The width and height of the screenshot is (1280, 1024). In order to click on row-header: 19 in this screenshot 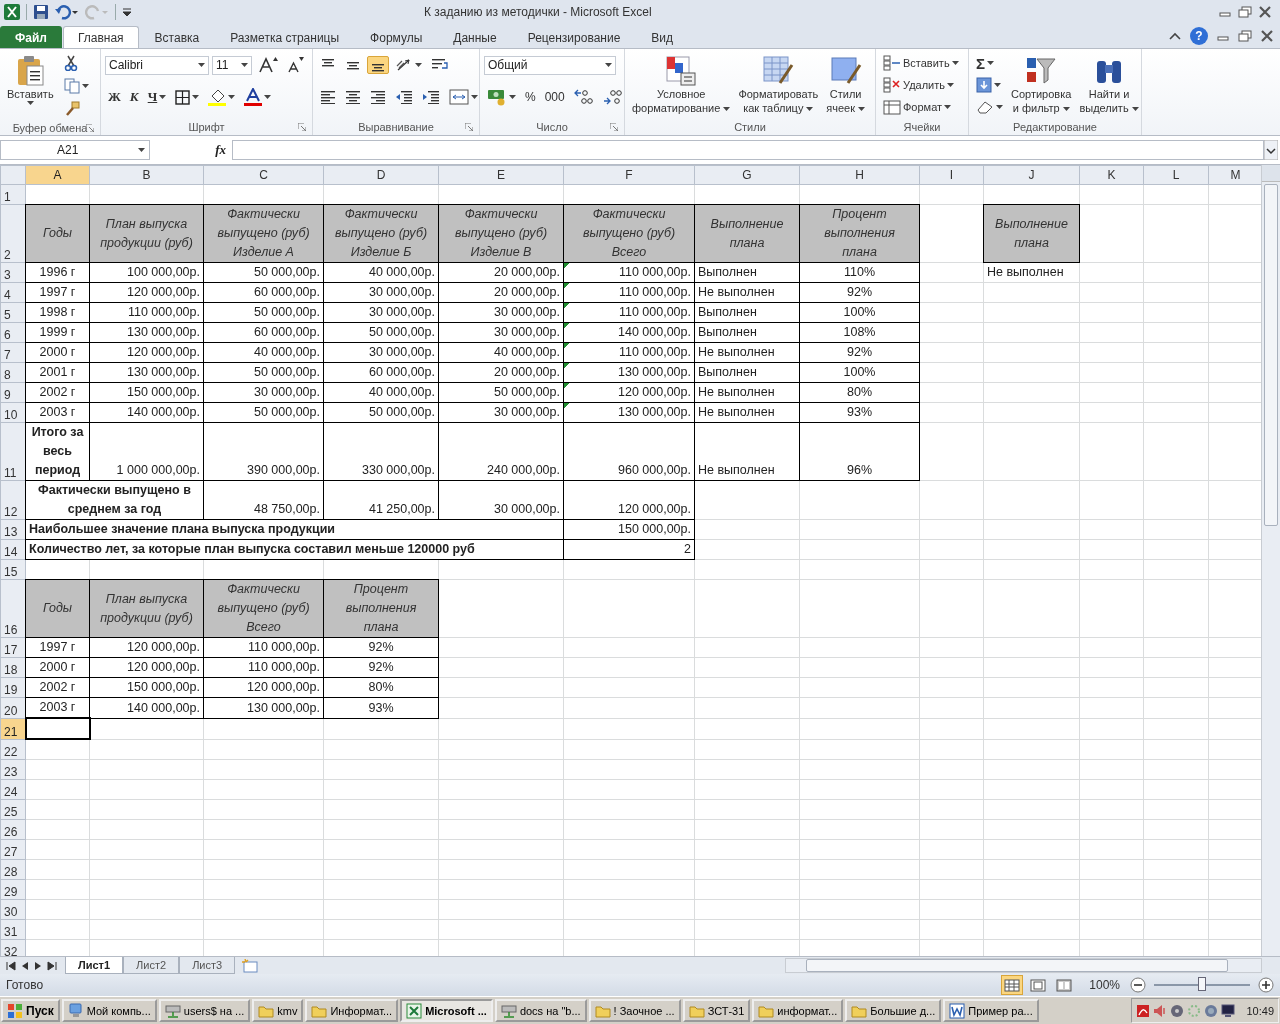, I will do `click(13, 687)`.